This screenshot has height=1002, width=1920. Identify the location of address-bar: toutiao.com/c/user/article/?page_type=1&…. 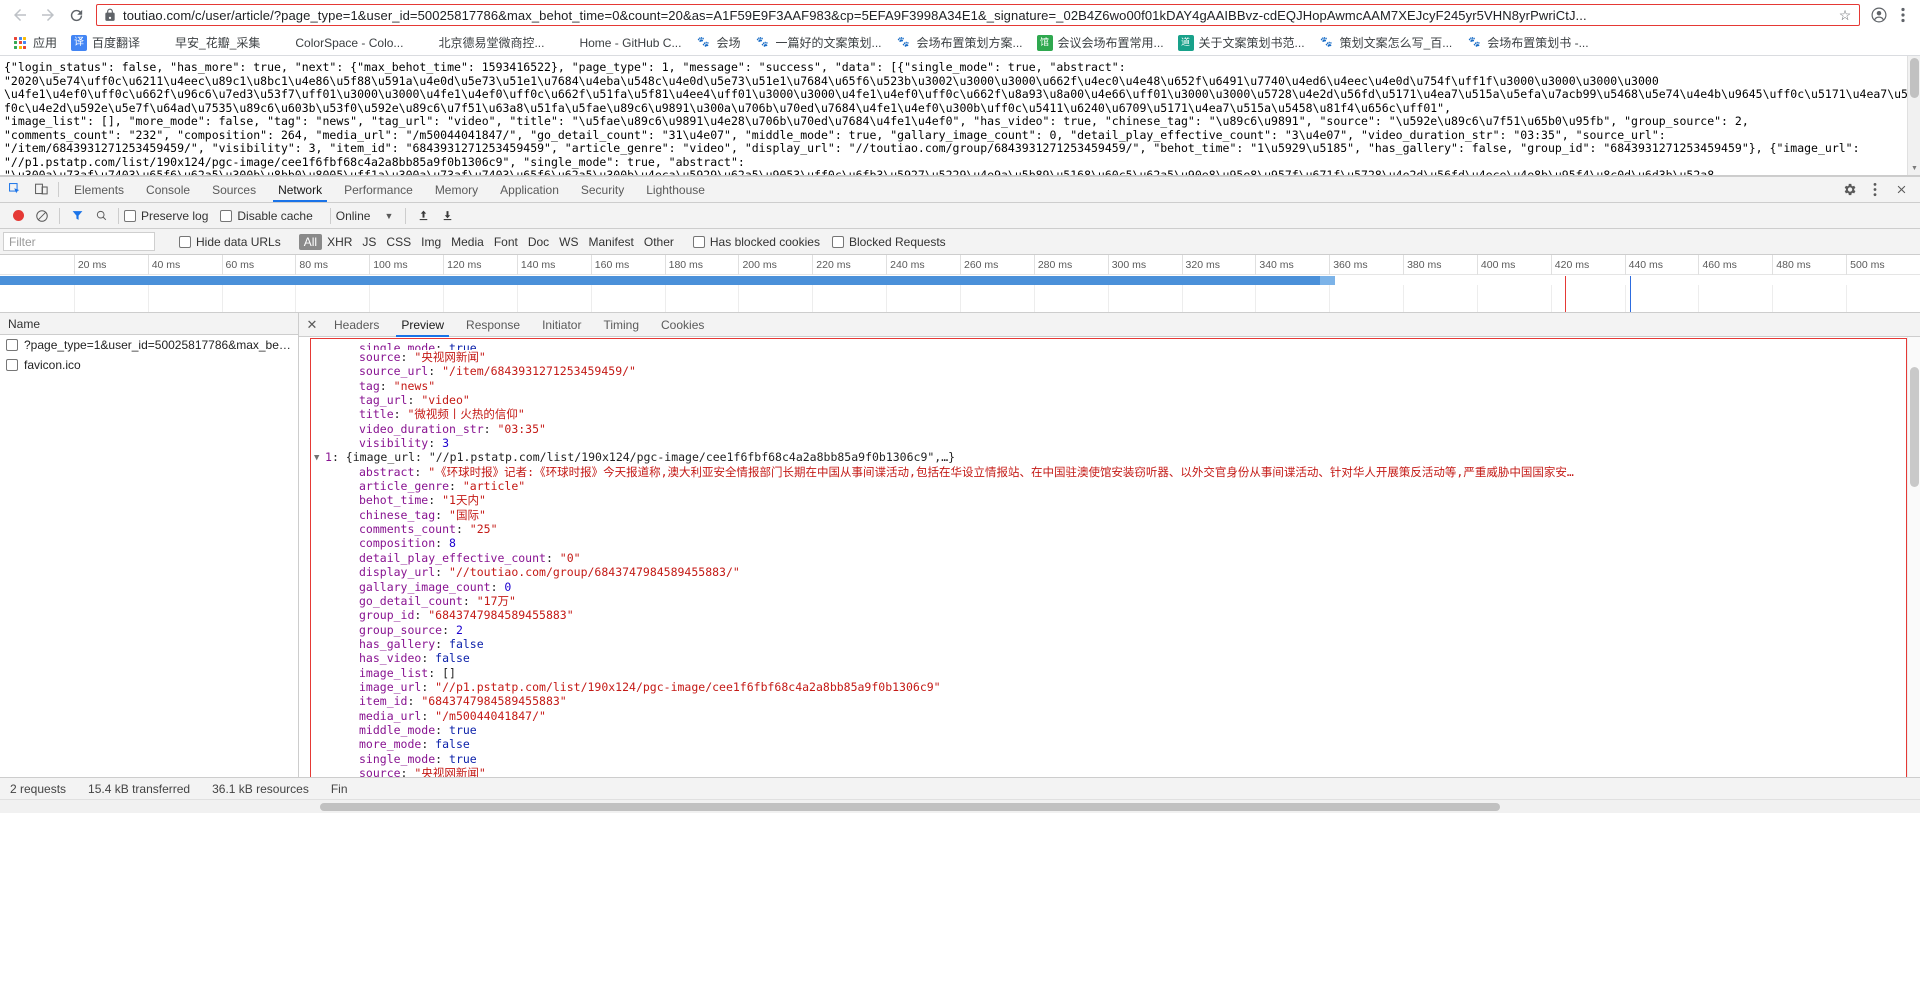
(978, 15).